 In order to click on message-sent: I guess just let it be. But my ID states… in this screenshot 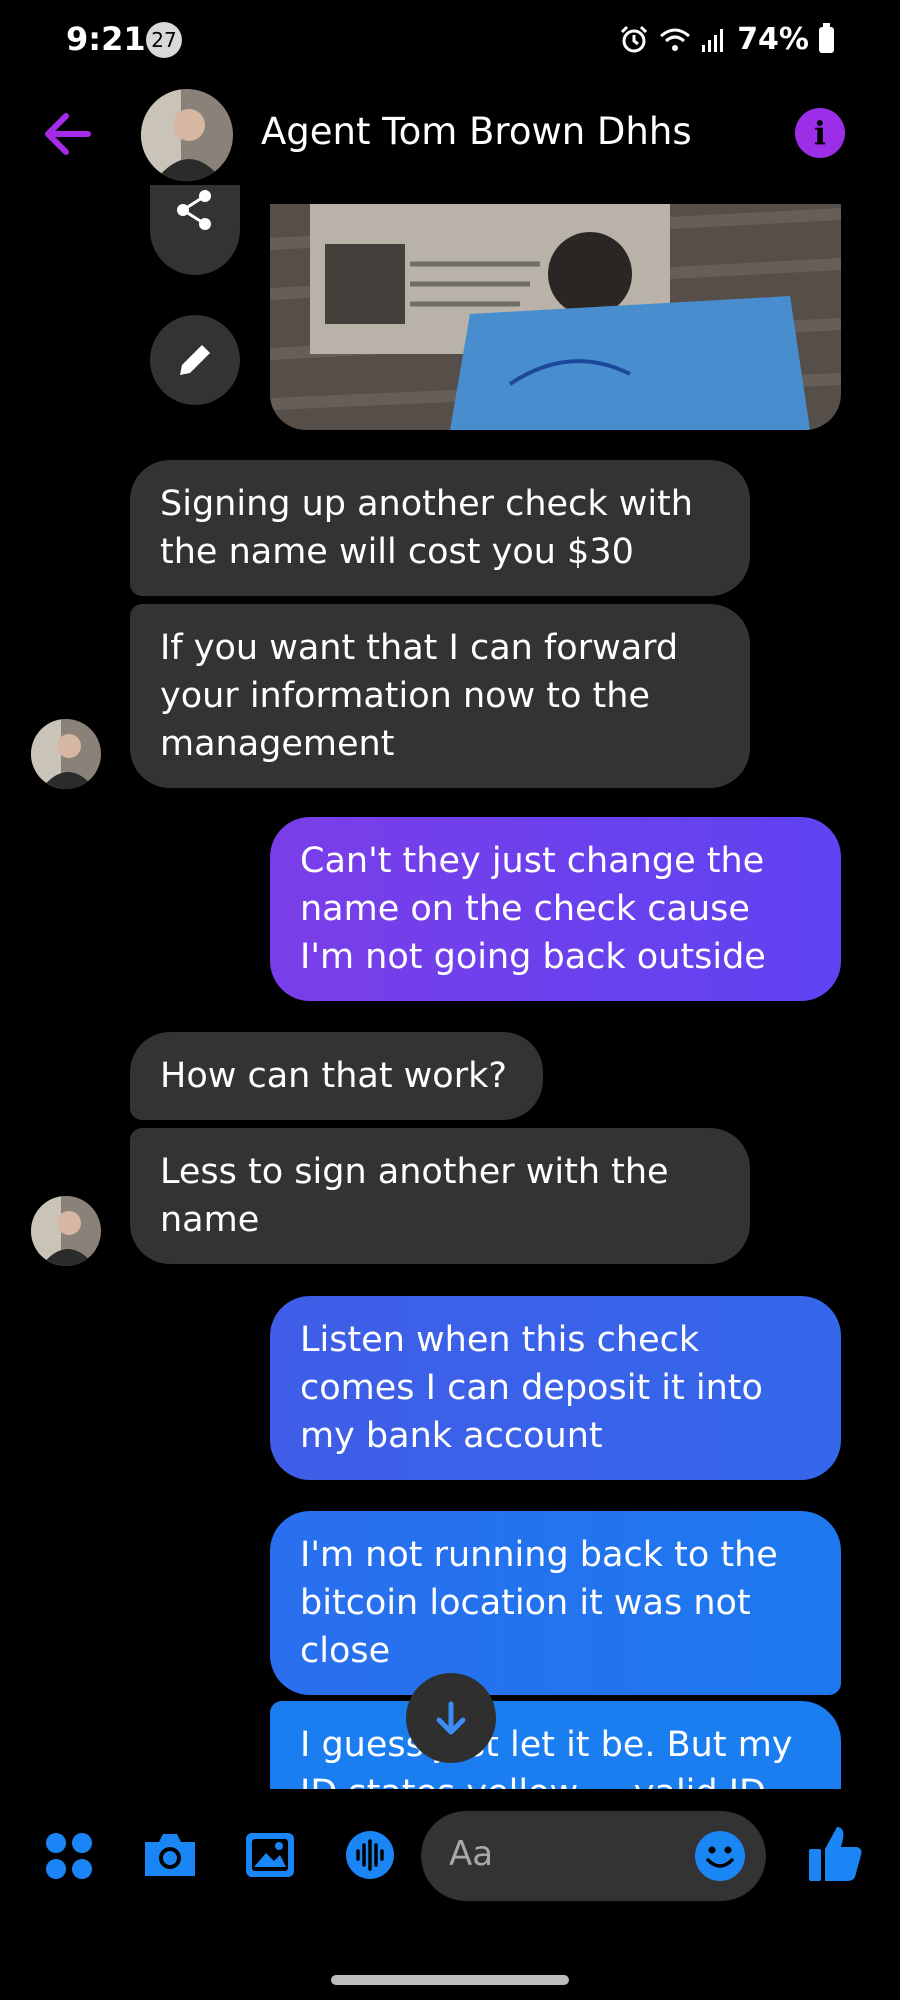, I will do `click(555, 1745)`.